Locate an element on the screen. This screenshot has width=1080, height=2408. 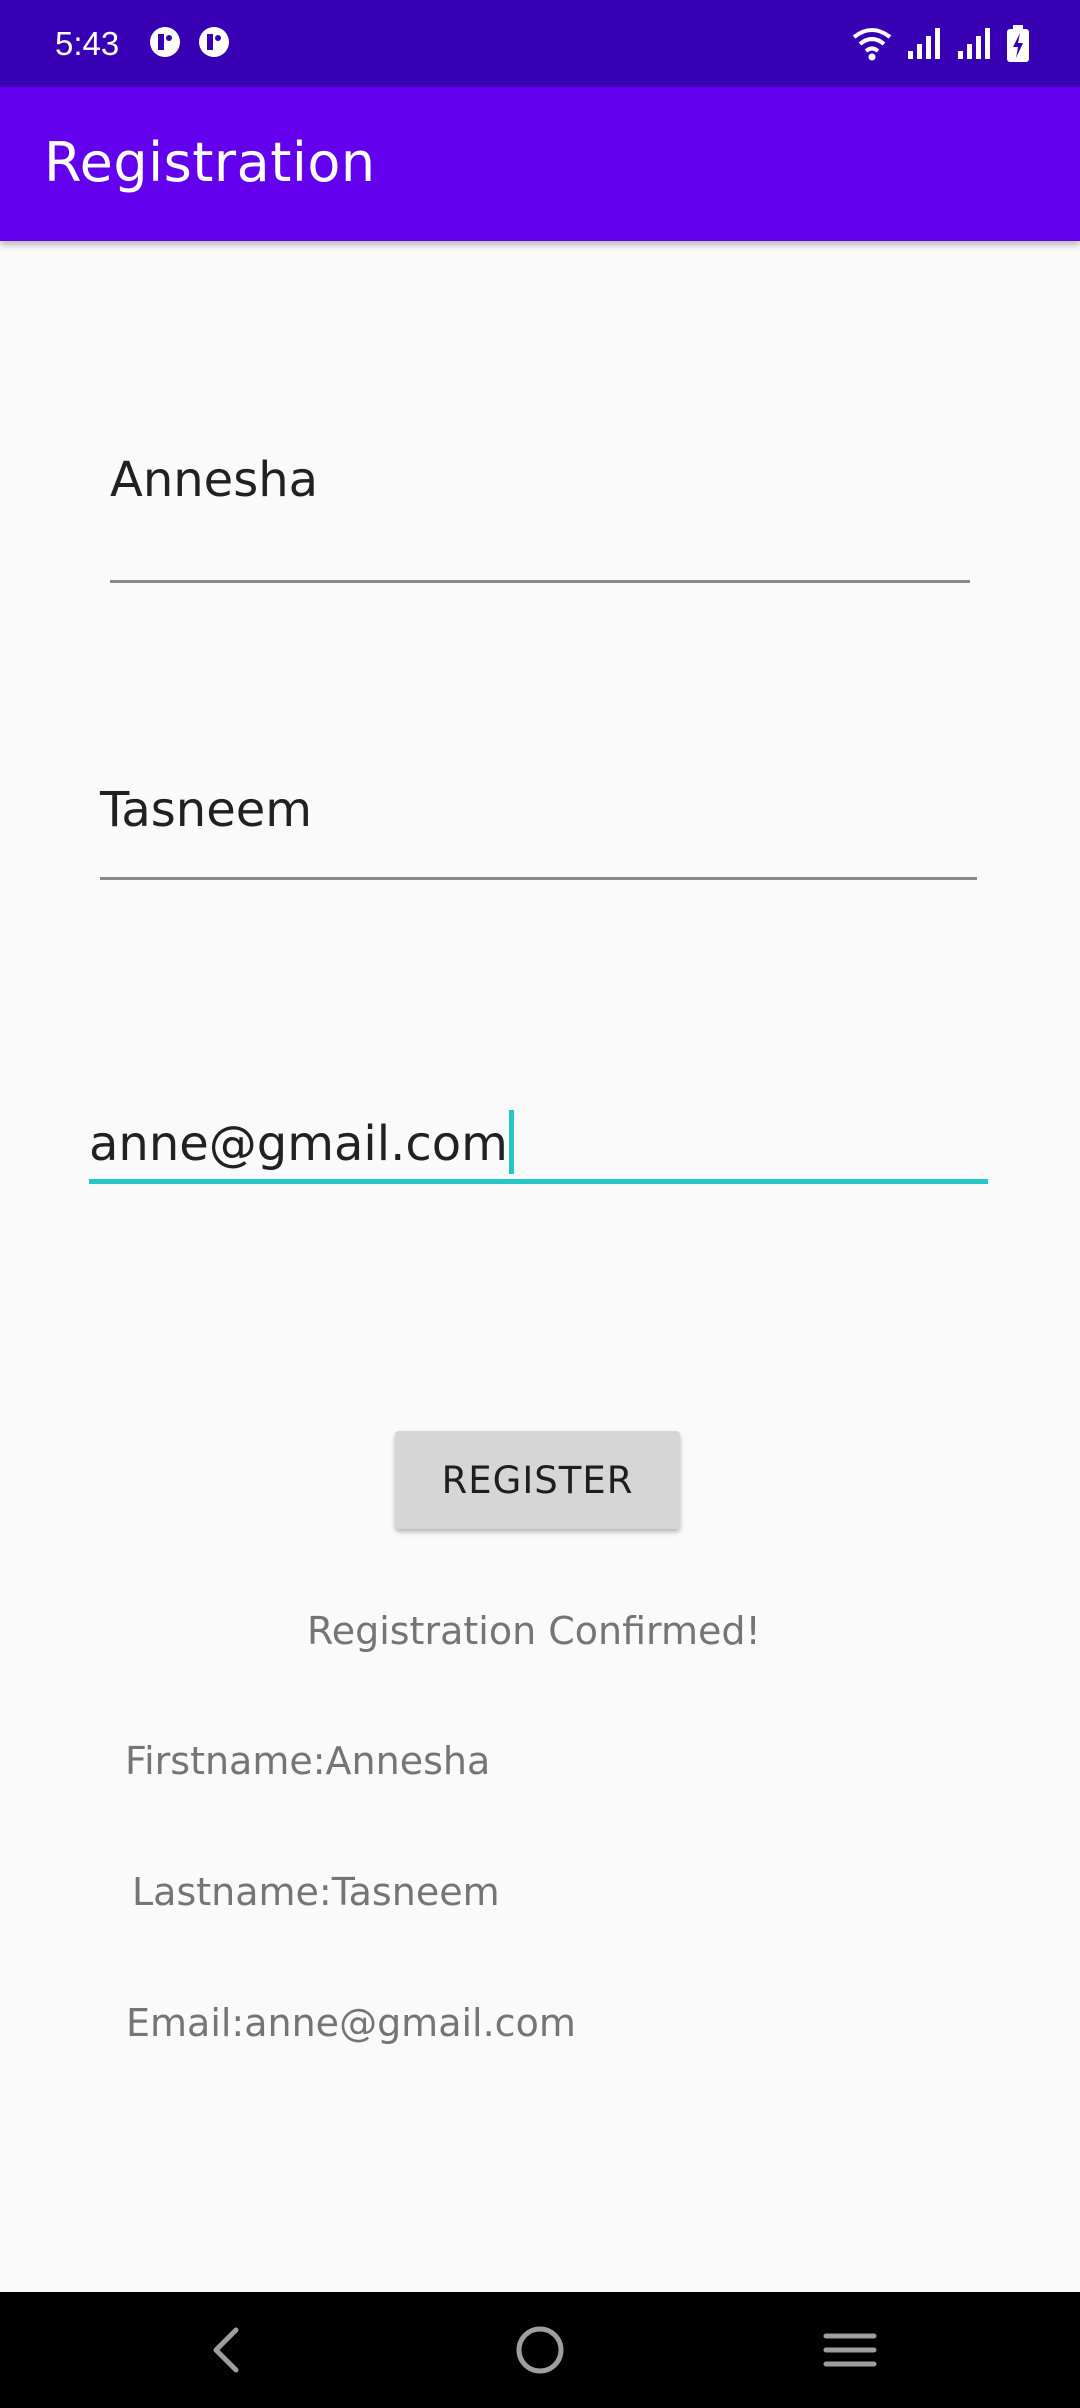
wifi-icon is located at coordinates (872, 44).